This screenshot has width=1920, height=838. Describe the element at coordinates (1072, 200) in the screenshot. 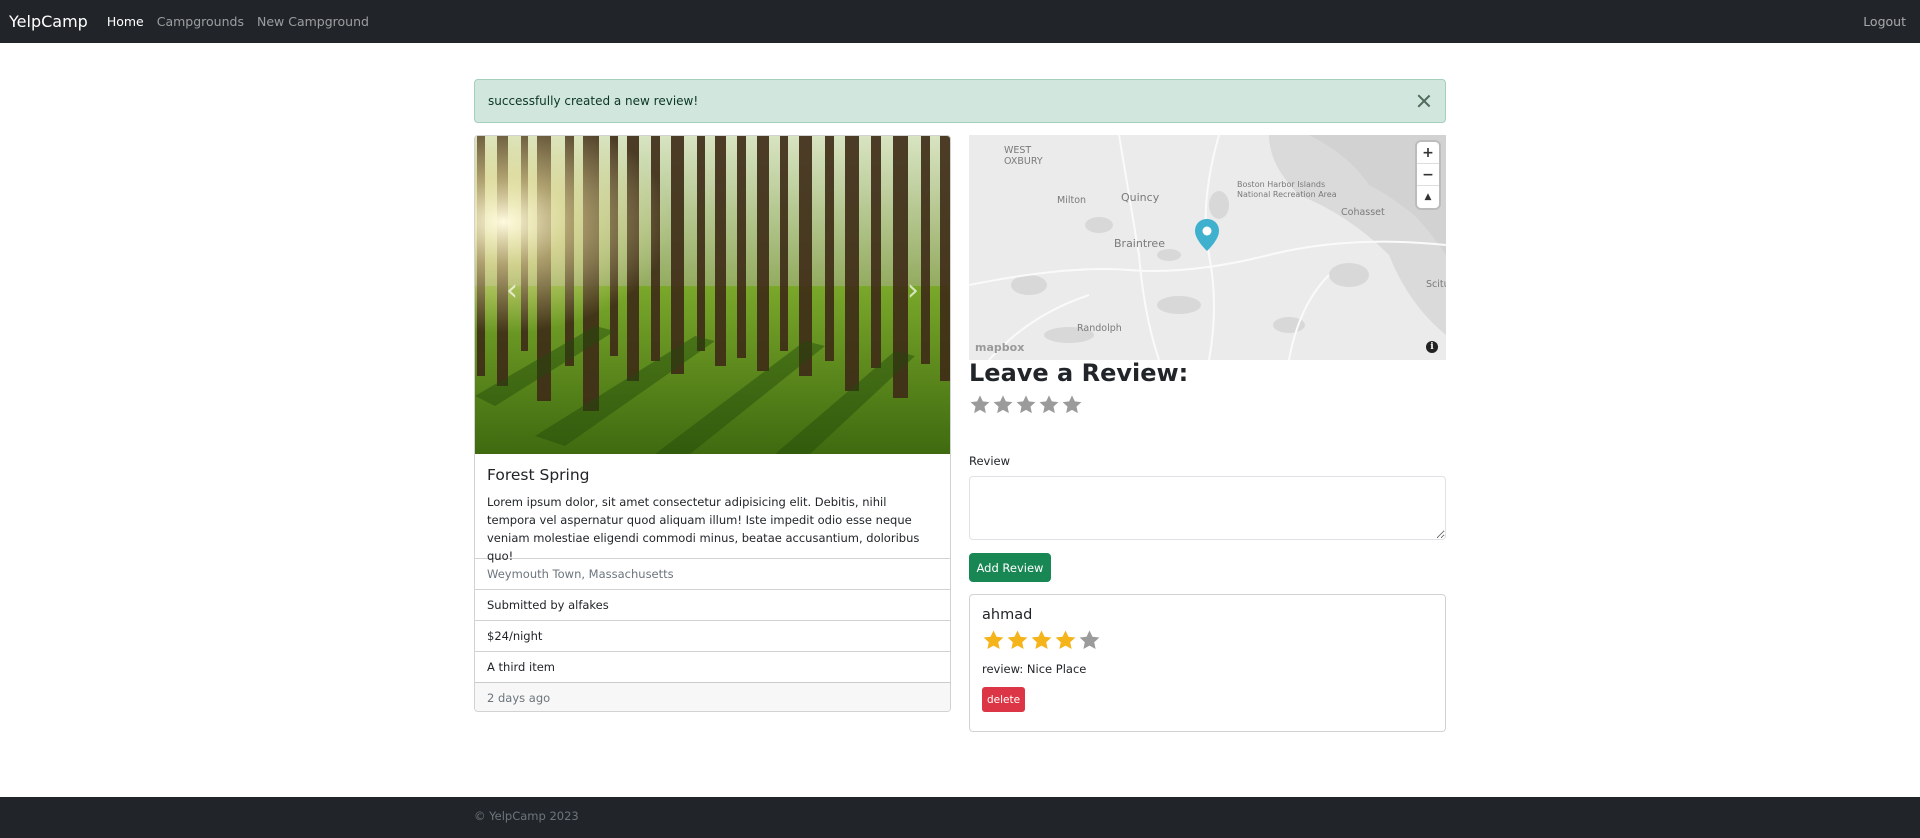

I see `map-label-milton: Milton` at that location.